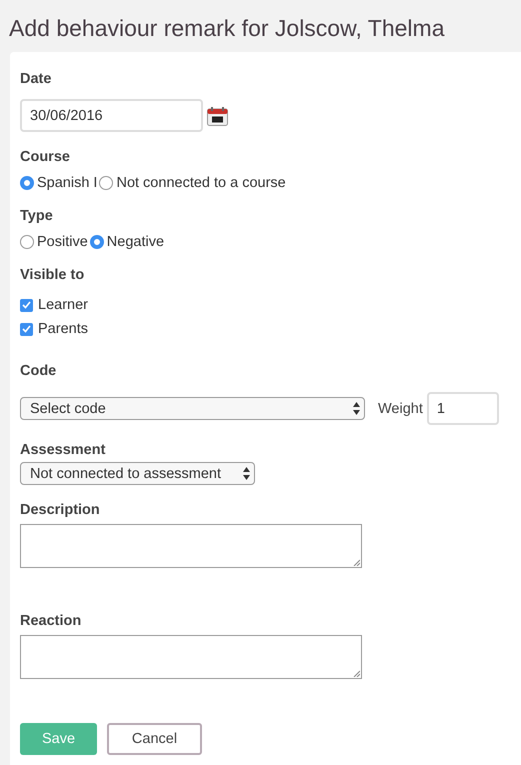 This screenshot has height=765, width=521. Describe the element at coordinates (154, 739) in the screenshot. I see `cancel-button: Cancel` at that location.